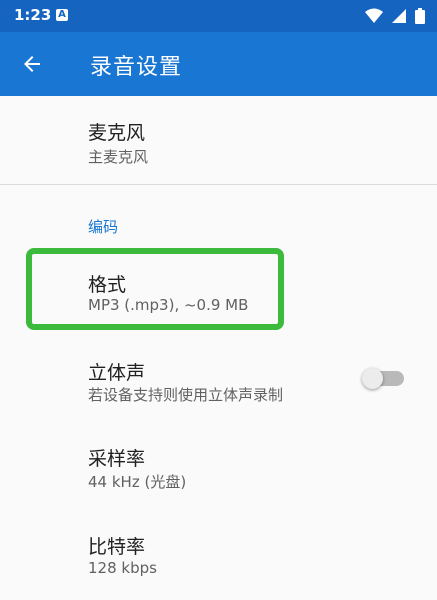  Describe the element at coordinates (384, 379) in the screenshot. I see `stereo-toggle` at that location.